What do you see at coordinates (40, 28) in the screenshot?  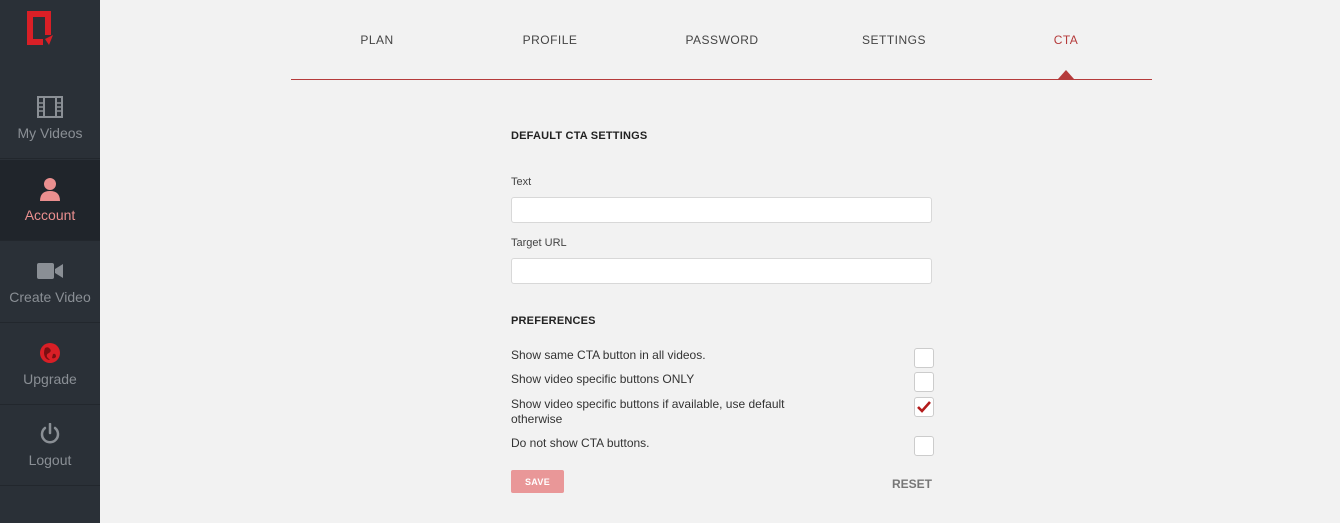 I see `app-logo-icon` at bounding box center [40, 28].